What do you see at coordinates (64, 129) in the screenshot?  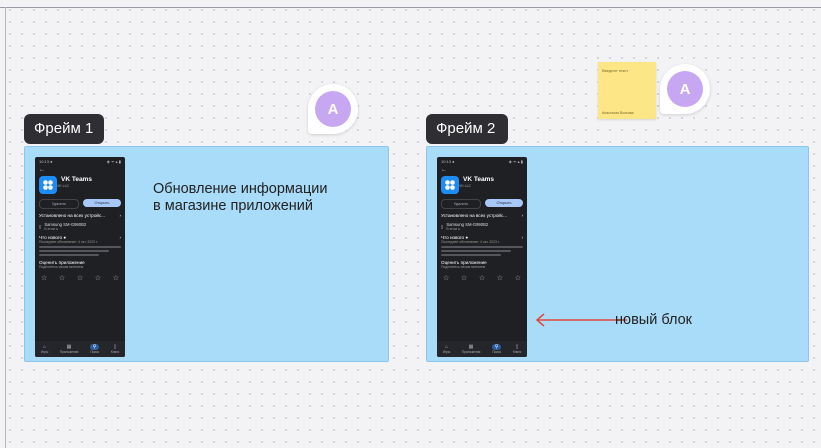 I see `frame-1-label: Фрейм 1` at bounding box center [64, 129].